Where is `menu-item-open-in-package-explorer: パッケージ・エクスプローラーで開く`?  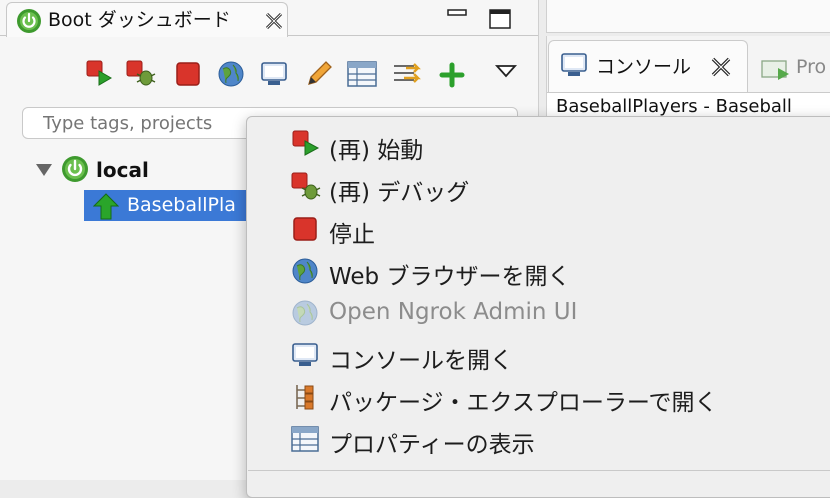 menu-item-open-in-package-explorer: パッケージ・エクスプローラーで開く is located at coordinates (523, 400).